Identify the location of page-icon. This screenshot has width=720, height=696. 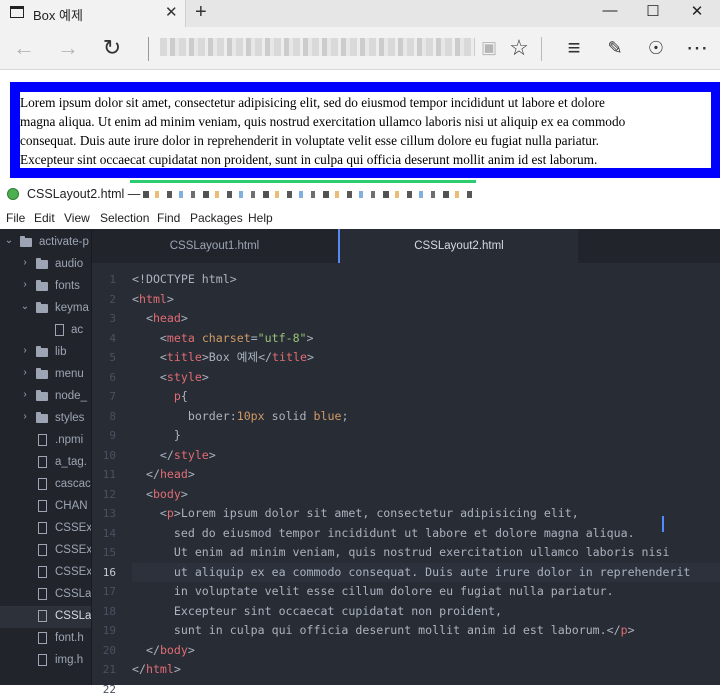
(17, 12).